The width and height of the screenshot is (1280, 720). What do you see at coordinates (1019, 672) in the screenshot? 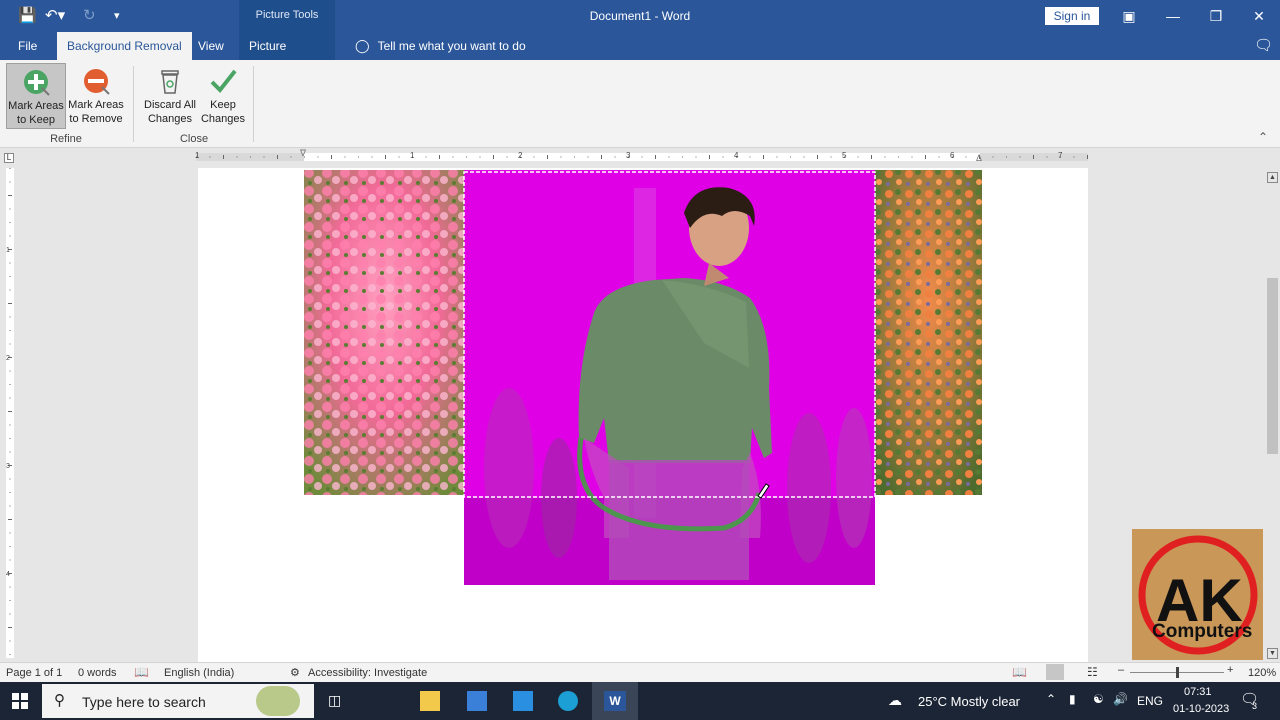
I see `read-mode-icon: 📖` at bounding box center [1019, 672].